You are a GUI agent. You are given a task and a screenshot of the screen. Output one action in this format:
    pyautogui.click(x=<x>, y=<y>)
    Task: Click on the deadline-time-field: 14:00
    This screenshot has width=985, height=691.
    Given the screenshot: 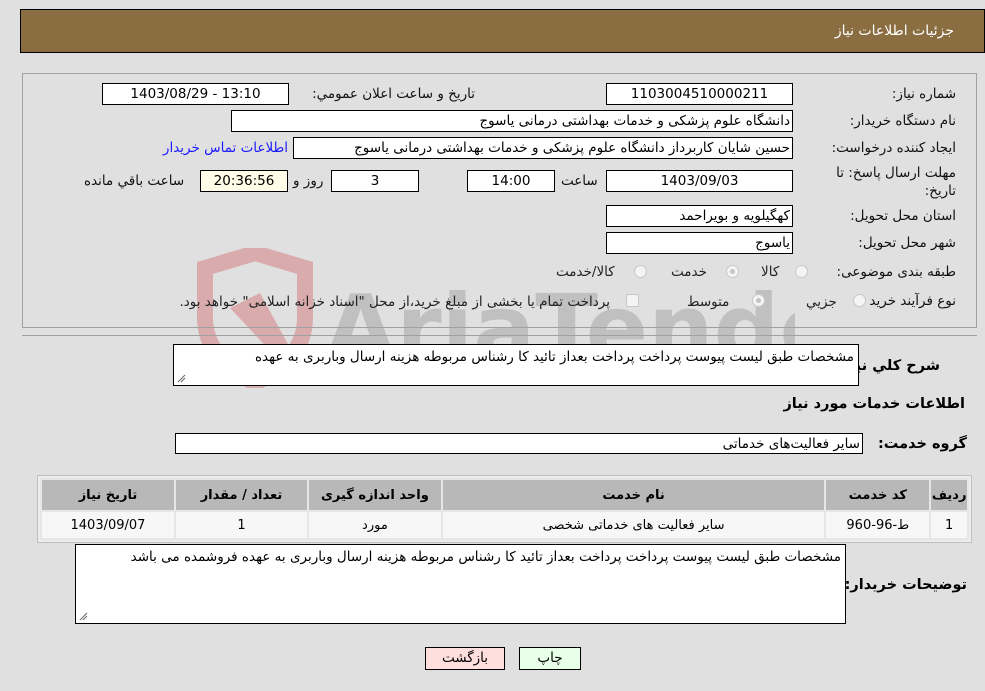 What is the action you would take?
    pyautogui.click(x=511, y=181)
    